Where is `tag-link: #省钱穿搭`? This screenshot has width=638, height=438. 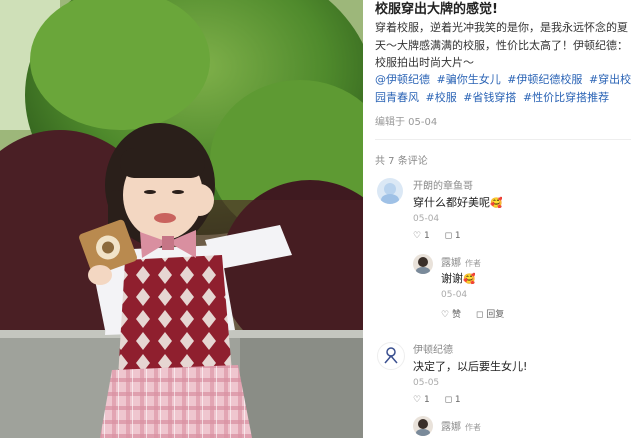 tag-link: #省钱穿搭 is located at coordinates (489, 97).